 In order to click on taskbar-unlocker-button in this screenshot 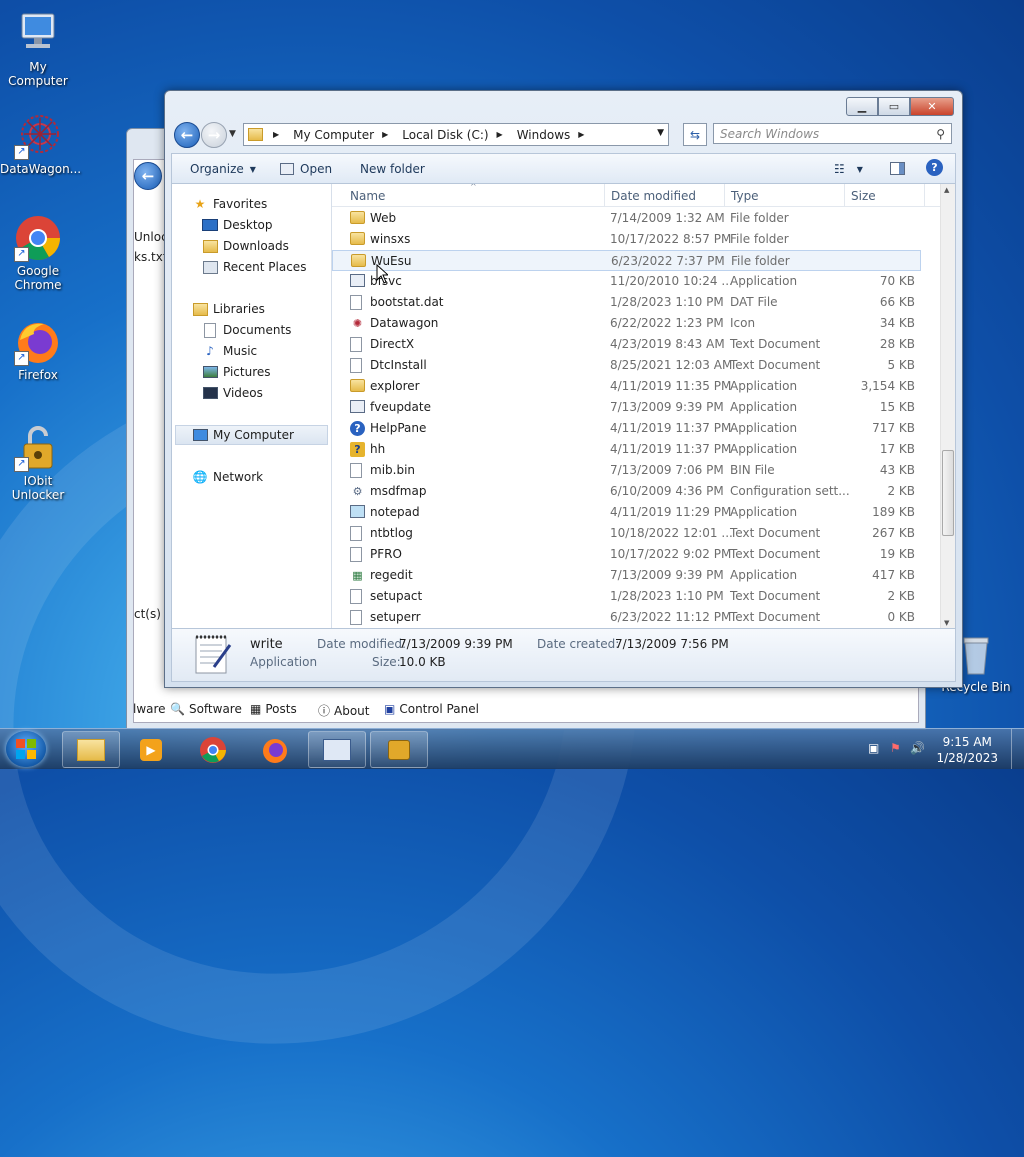, I will do `click(399, 749)`.